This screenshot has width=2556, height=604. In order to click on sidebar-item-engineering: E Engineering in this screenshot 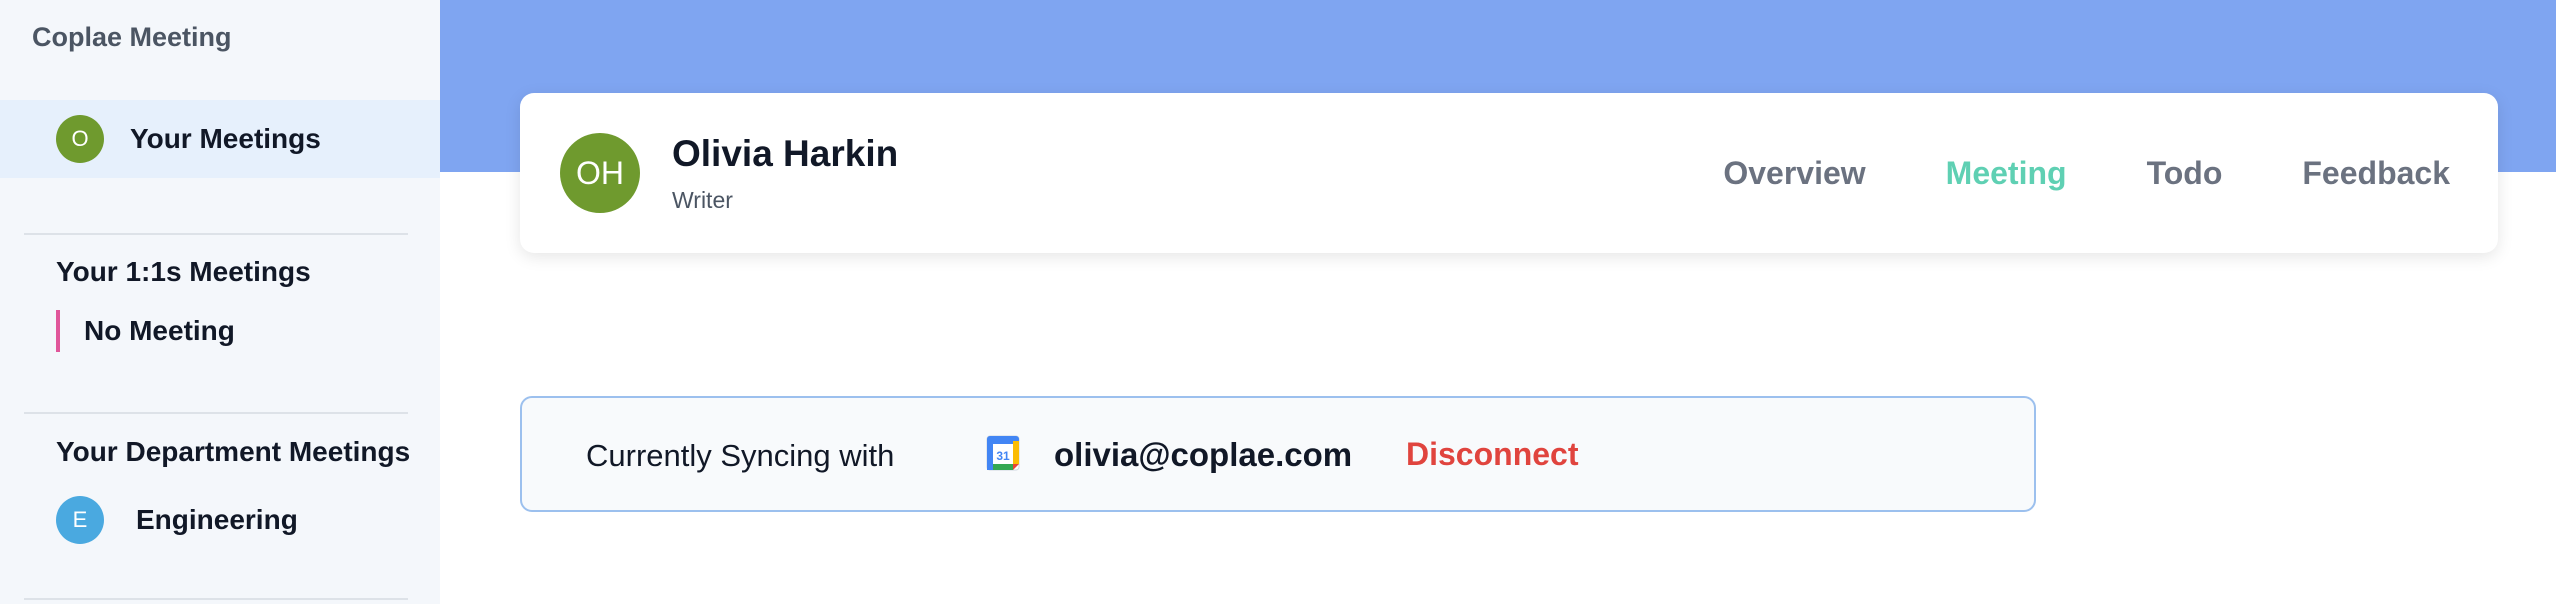, I will do `click(177, 520)`.